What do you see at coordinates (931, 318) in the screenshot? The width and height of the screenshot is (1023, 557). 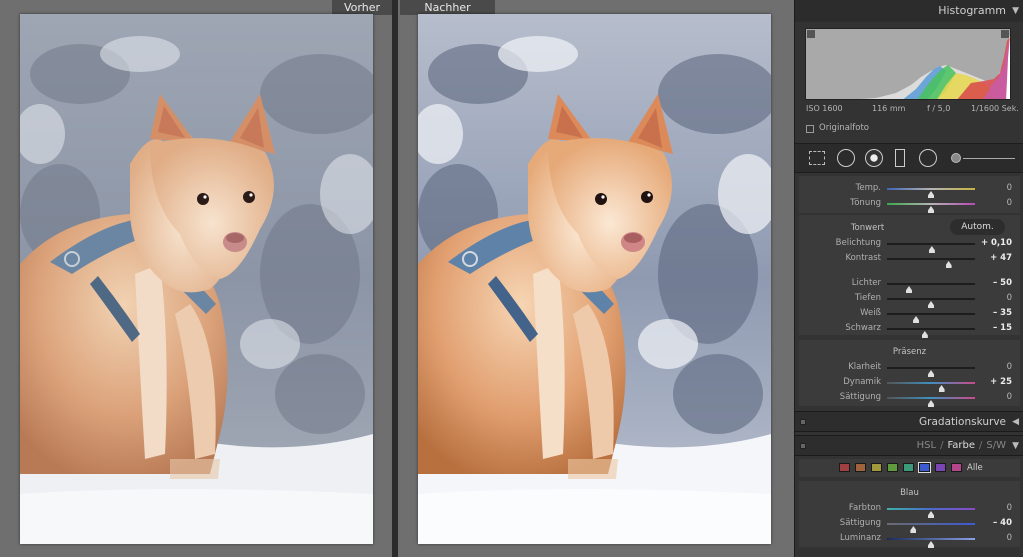 I see `whites-track` at bounding box center [931, 318].